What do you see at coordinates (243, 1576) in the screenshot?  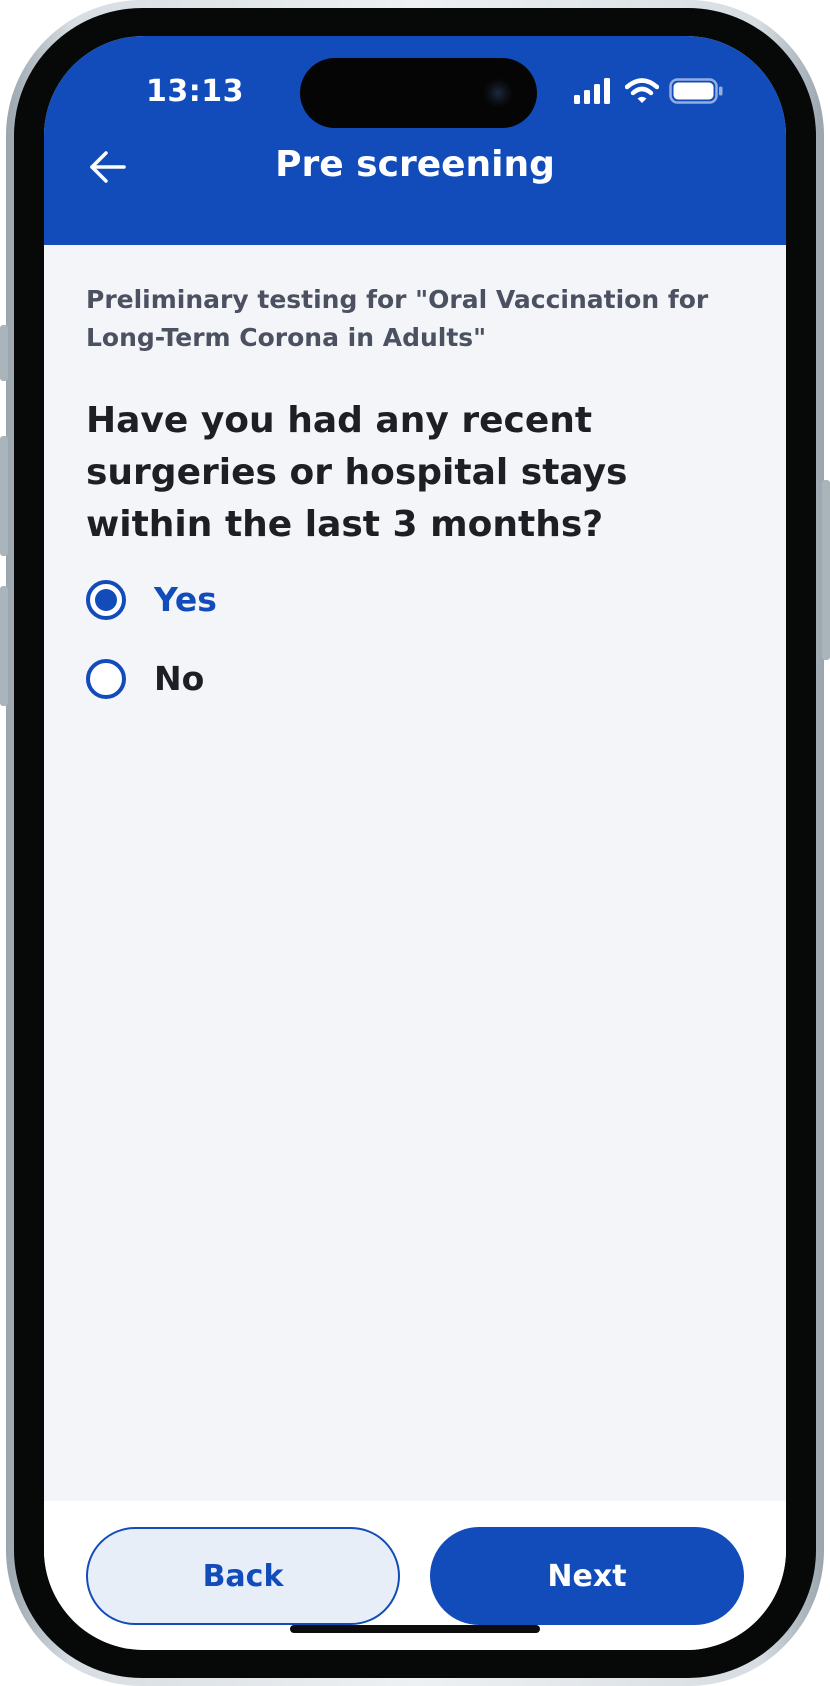 I see `back-button: Back` at bounding box center [243, 1576].